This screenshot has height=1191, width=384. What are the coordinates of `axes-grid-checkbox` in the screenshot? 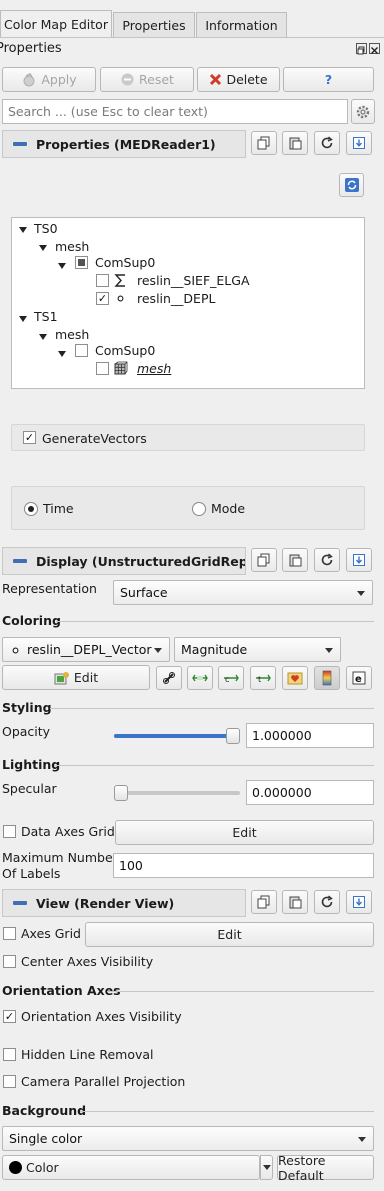 It's located at (9, 933).